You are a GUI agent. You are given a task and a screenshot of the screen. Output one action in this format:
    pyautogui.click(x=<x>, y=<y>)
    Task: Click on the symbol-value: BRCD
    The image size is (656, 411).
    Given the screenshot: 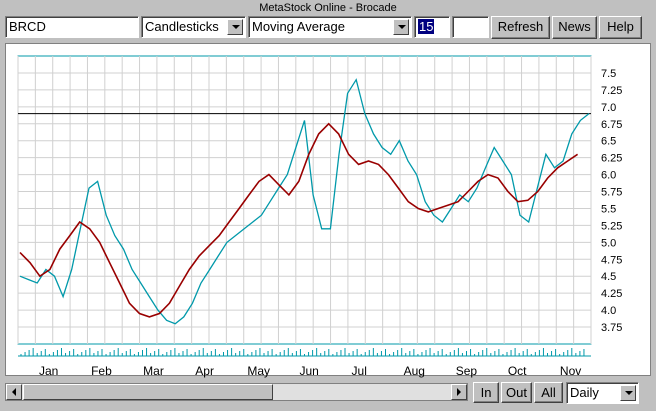 What is the action you would take?
    pyautogui.click(x=27, y=26)
    